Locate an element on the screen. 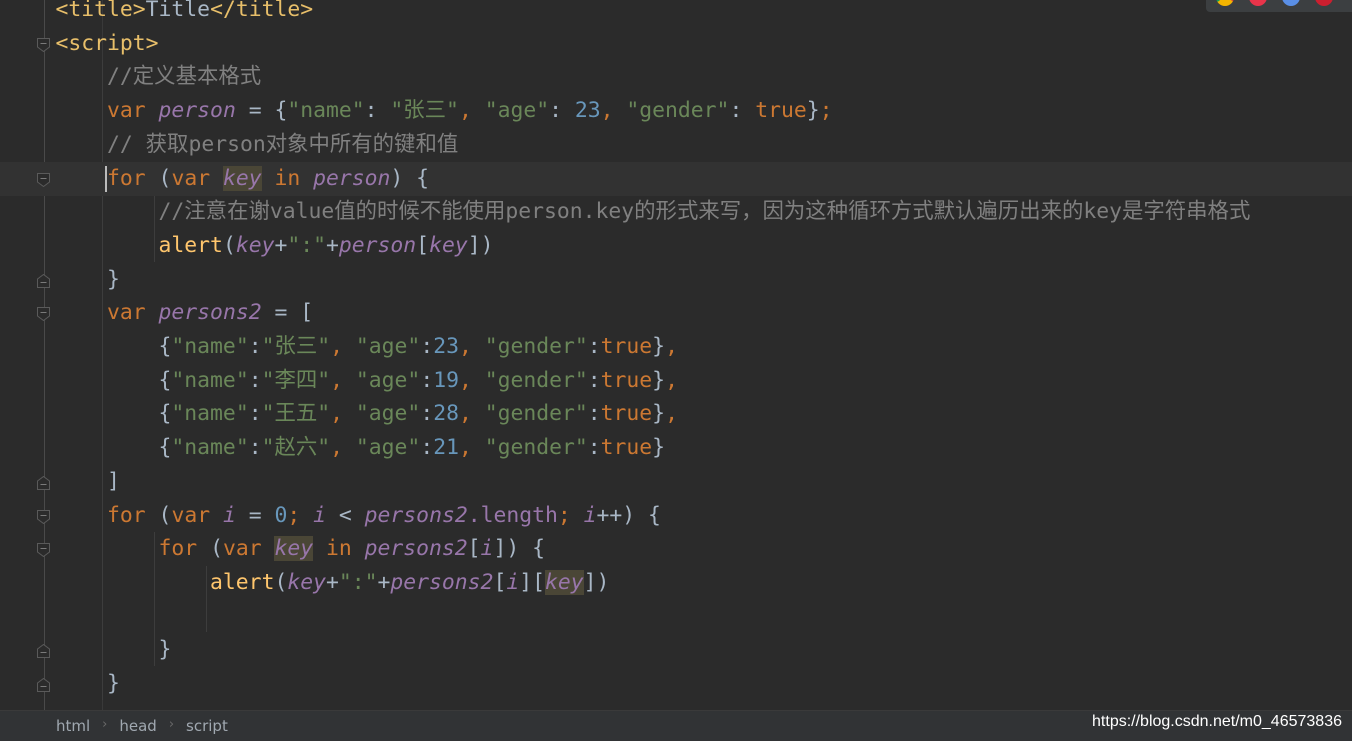  breadcrumb-script: script is located at coordinates (207, 726).